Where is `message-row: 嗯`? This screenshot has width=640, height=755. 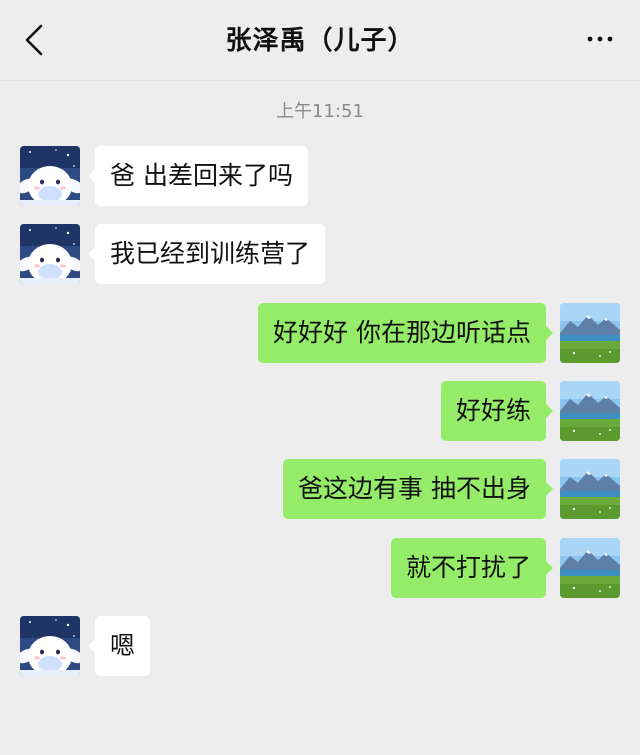
message-row: 嗯 is located at coordinates (320, 646).